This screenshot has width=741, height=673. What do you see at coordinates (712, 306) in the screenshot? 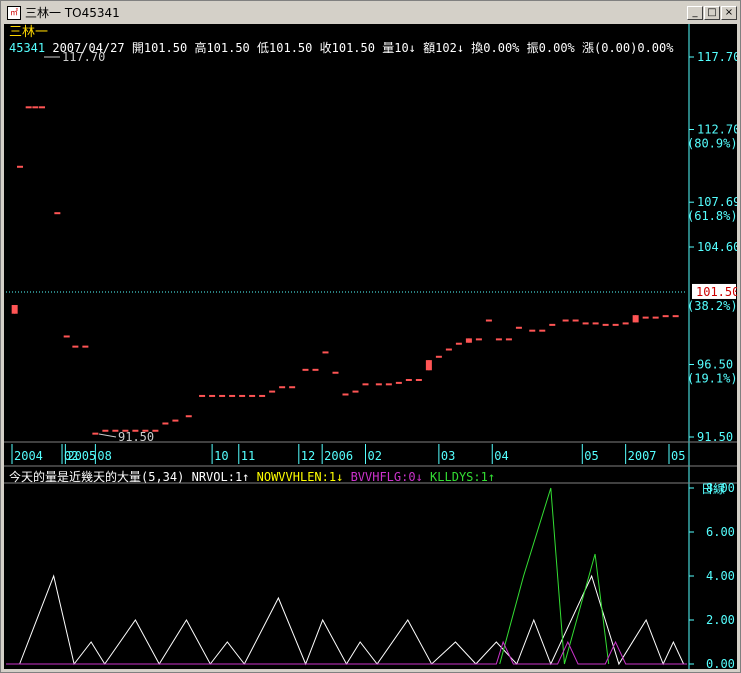
I see `current-price-pct: (38.2%)` at bounding box center [712, 306].